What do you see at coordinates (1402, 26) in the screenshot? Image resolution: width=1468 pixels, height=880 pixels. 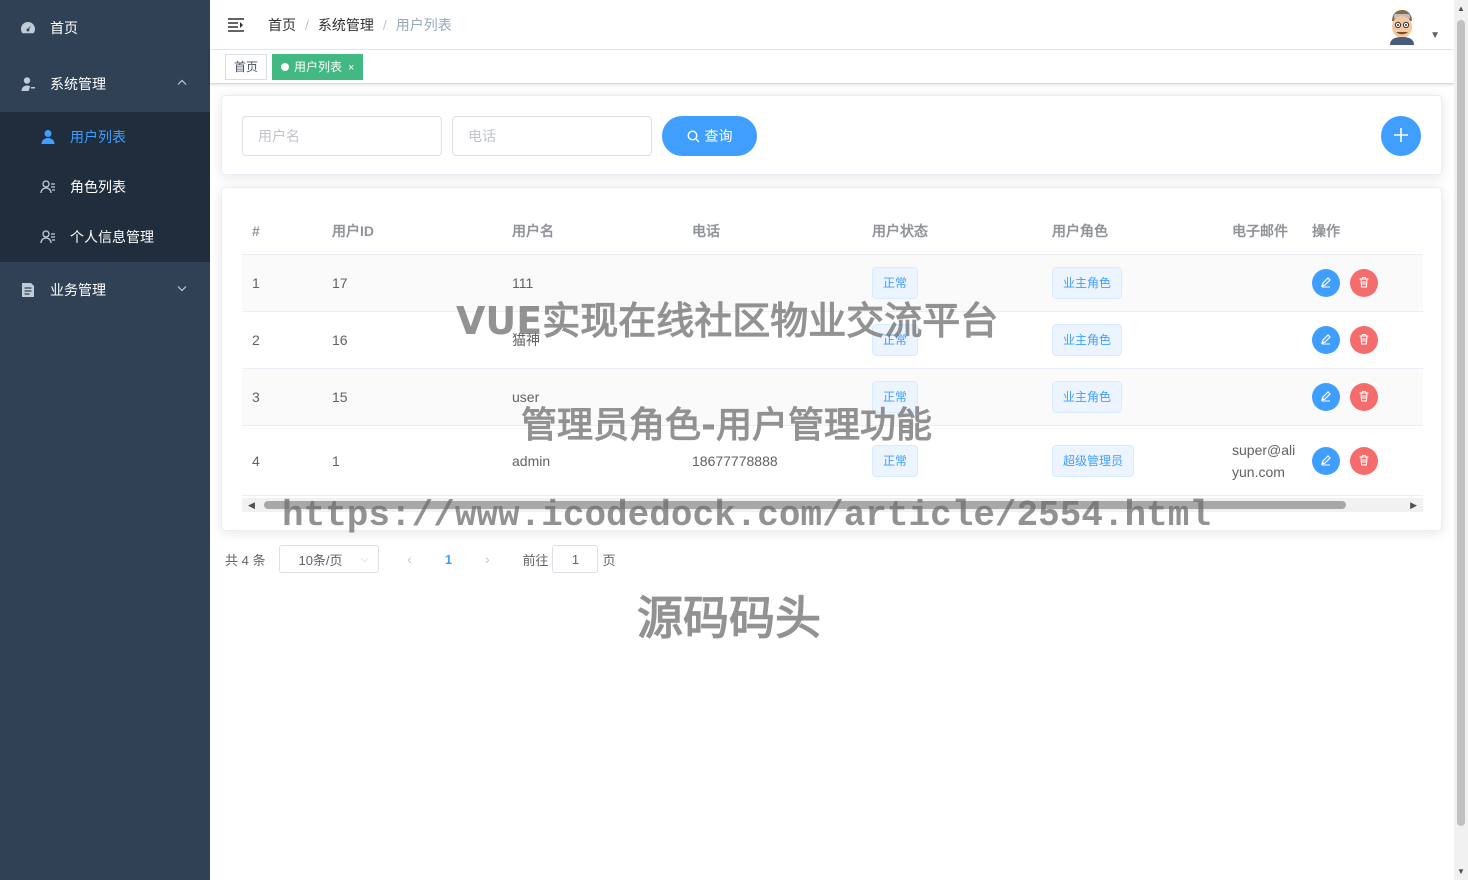 I see `avatar` at bounding box center [1402, 26].